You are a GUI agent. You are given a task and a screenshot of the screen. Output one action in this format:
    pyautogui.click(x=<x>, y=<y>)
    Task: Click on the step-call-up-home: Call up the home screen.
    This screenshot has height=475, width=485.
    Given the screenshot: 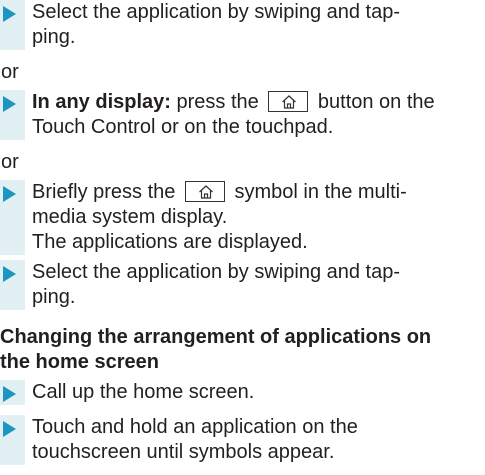 What is the action you would take?
    pyautogui.click(x=242, y=392)
    